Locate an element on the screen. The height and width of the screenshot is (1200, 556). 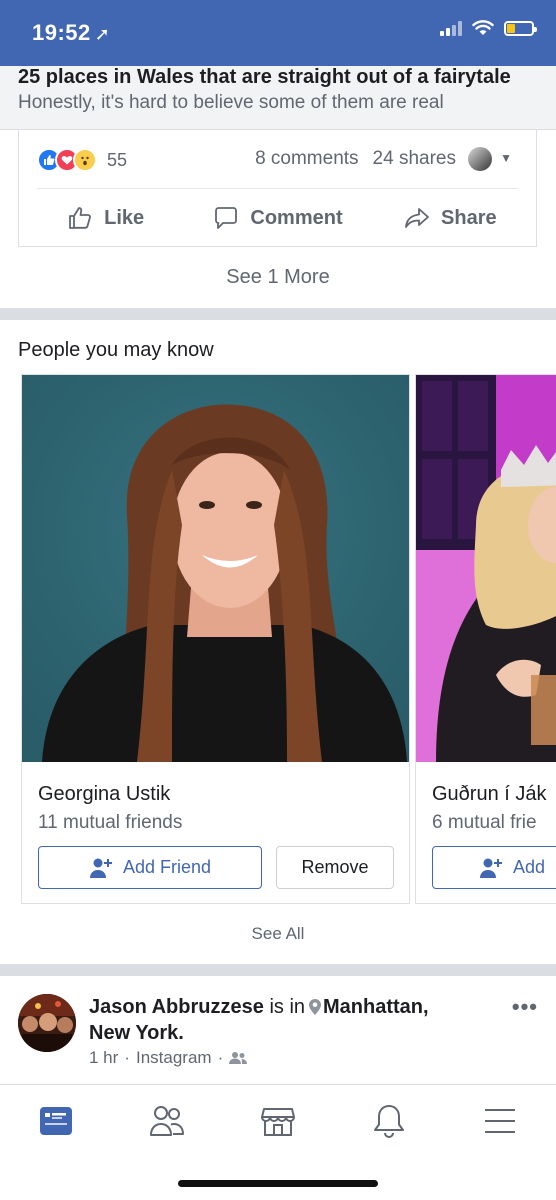
post-meta: 1 hr · Instagram · is located at coordinates (168, 1058).